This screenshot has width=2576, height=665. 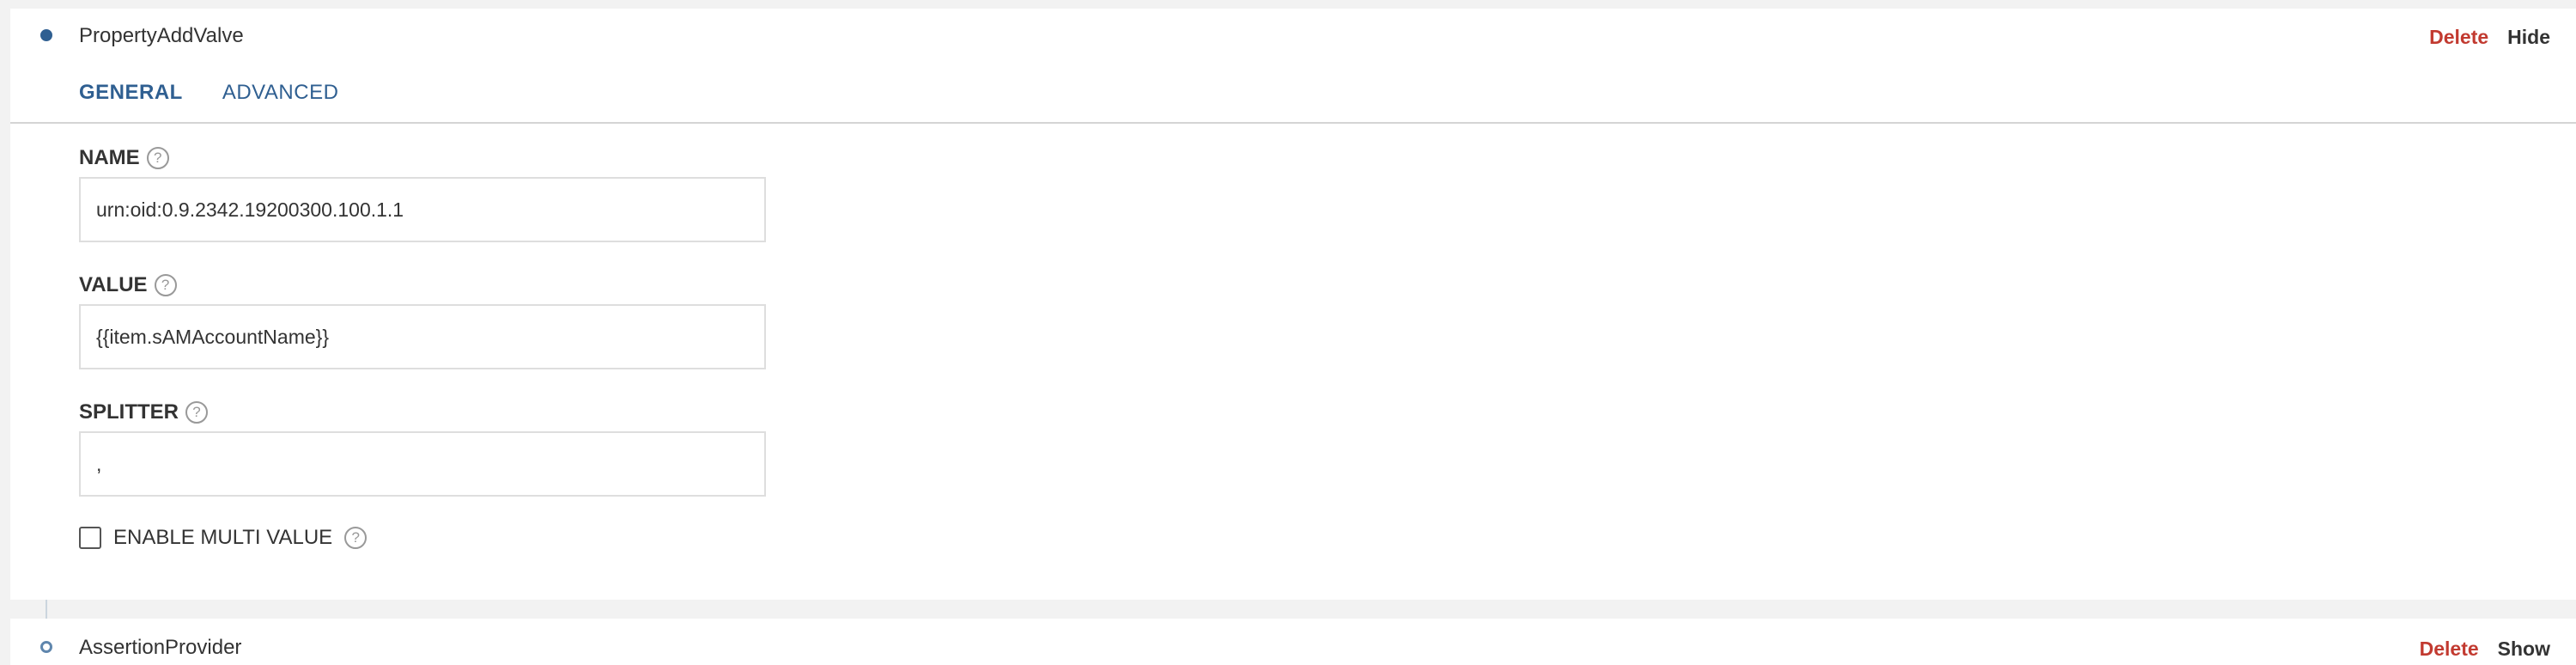 What do you see at coordinates (160, 647) in the screenshot?
I see `item-title: AssertionProvider` at bounding box center [160, 647].